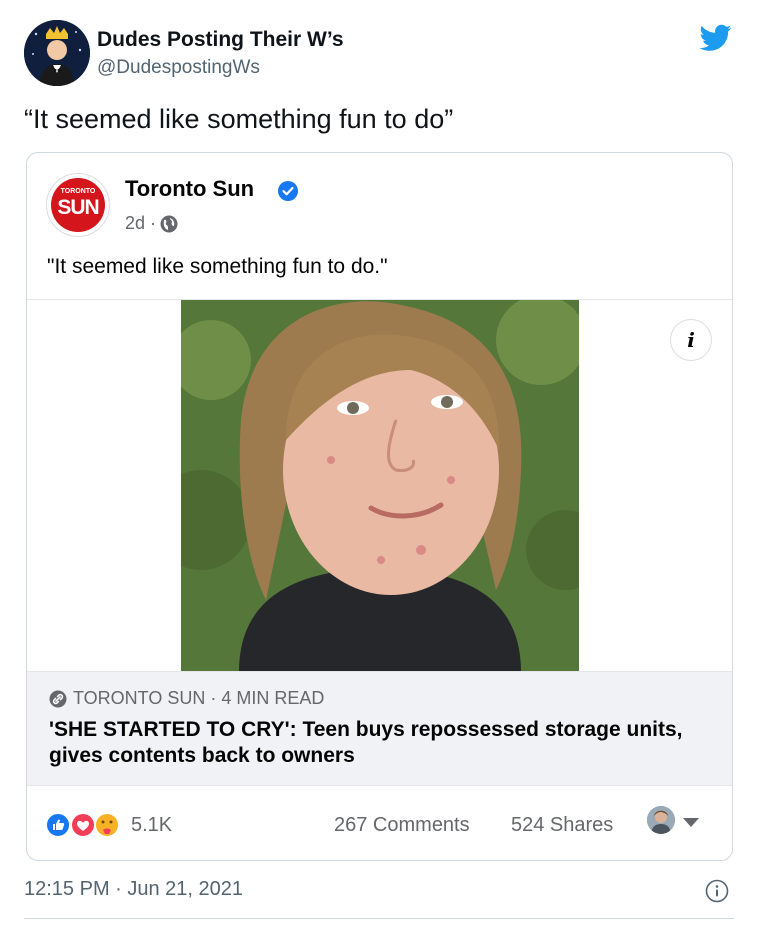 The height and width of the screenshot is (927, 758). Describe the element at coordinates (83, 825) in the screenshot. I see `heart-icon` at that location.